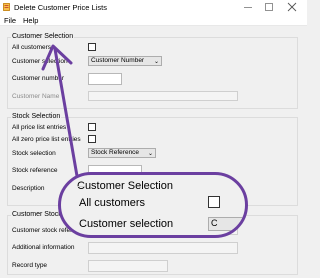 This screenshot has width=320, height=278. I want to click on stock-reference-label: Stock reference, so click(35, 170).